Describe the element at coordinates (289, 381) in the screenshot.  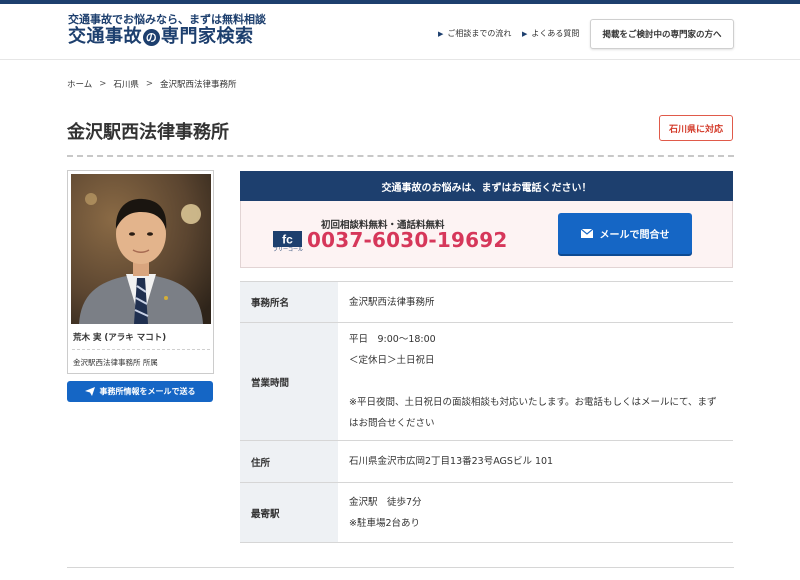
I see `hours-label: 営業時間` at that location.